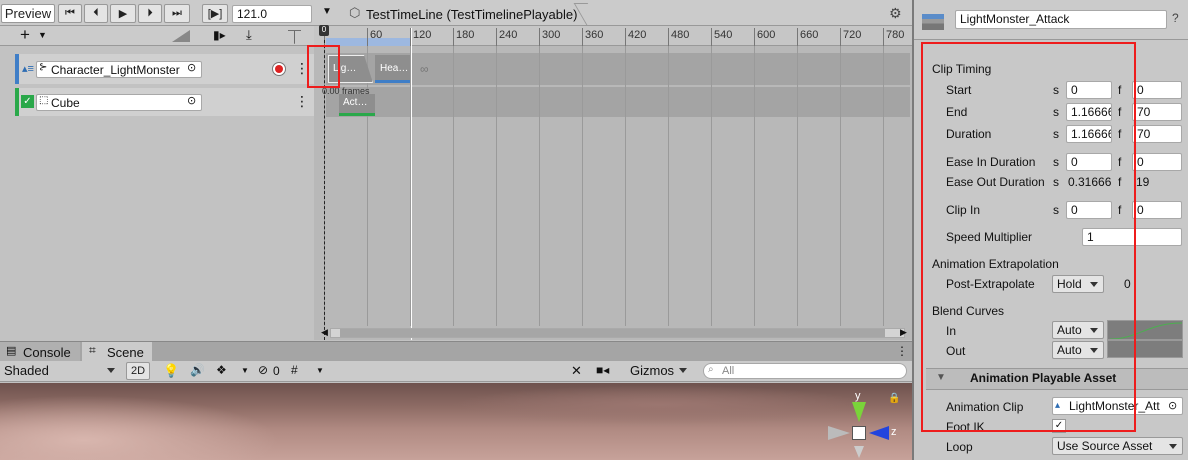 This screenshot has width=1188, height=460. I want to click on loop-dropdown: Use Source Asset, so click(1117, 446).